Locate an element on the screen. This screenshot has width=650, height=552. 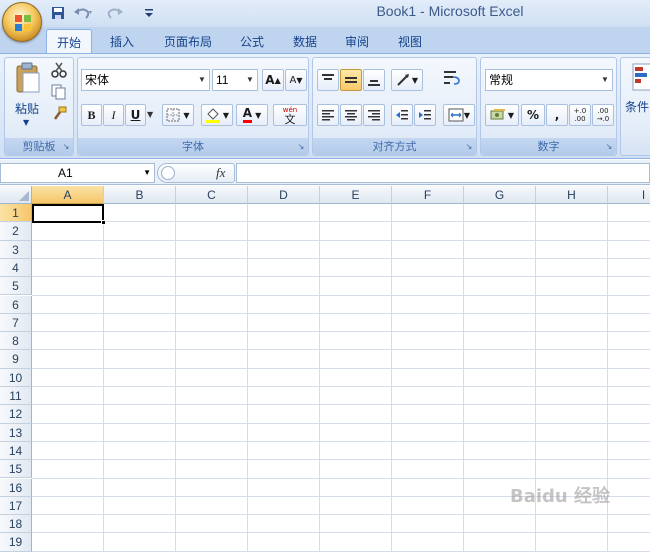
row-header: 9 is located at coordinates (16, 359).